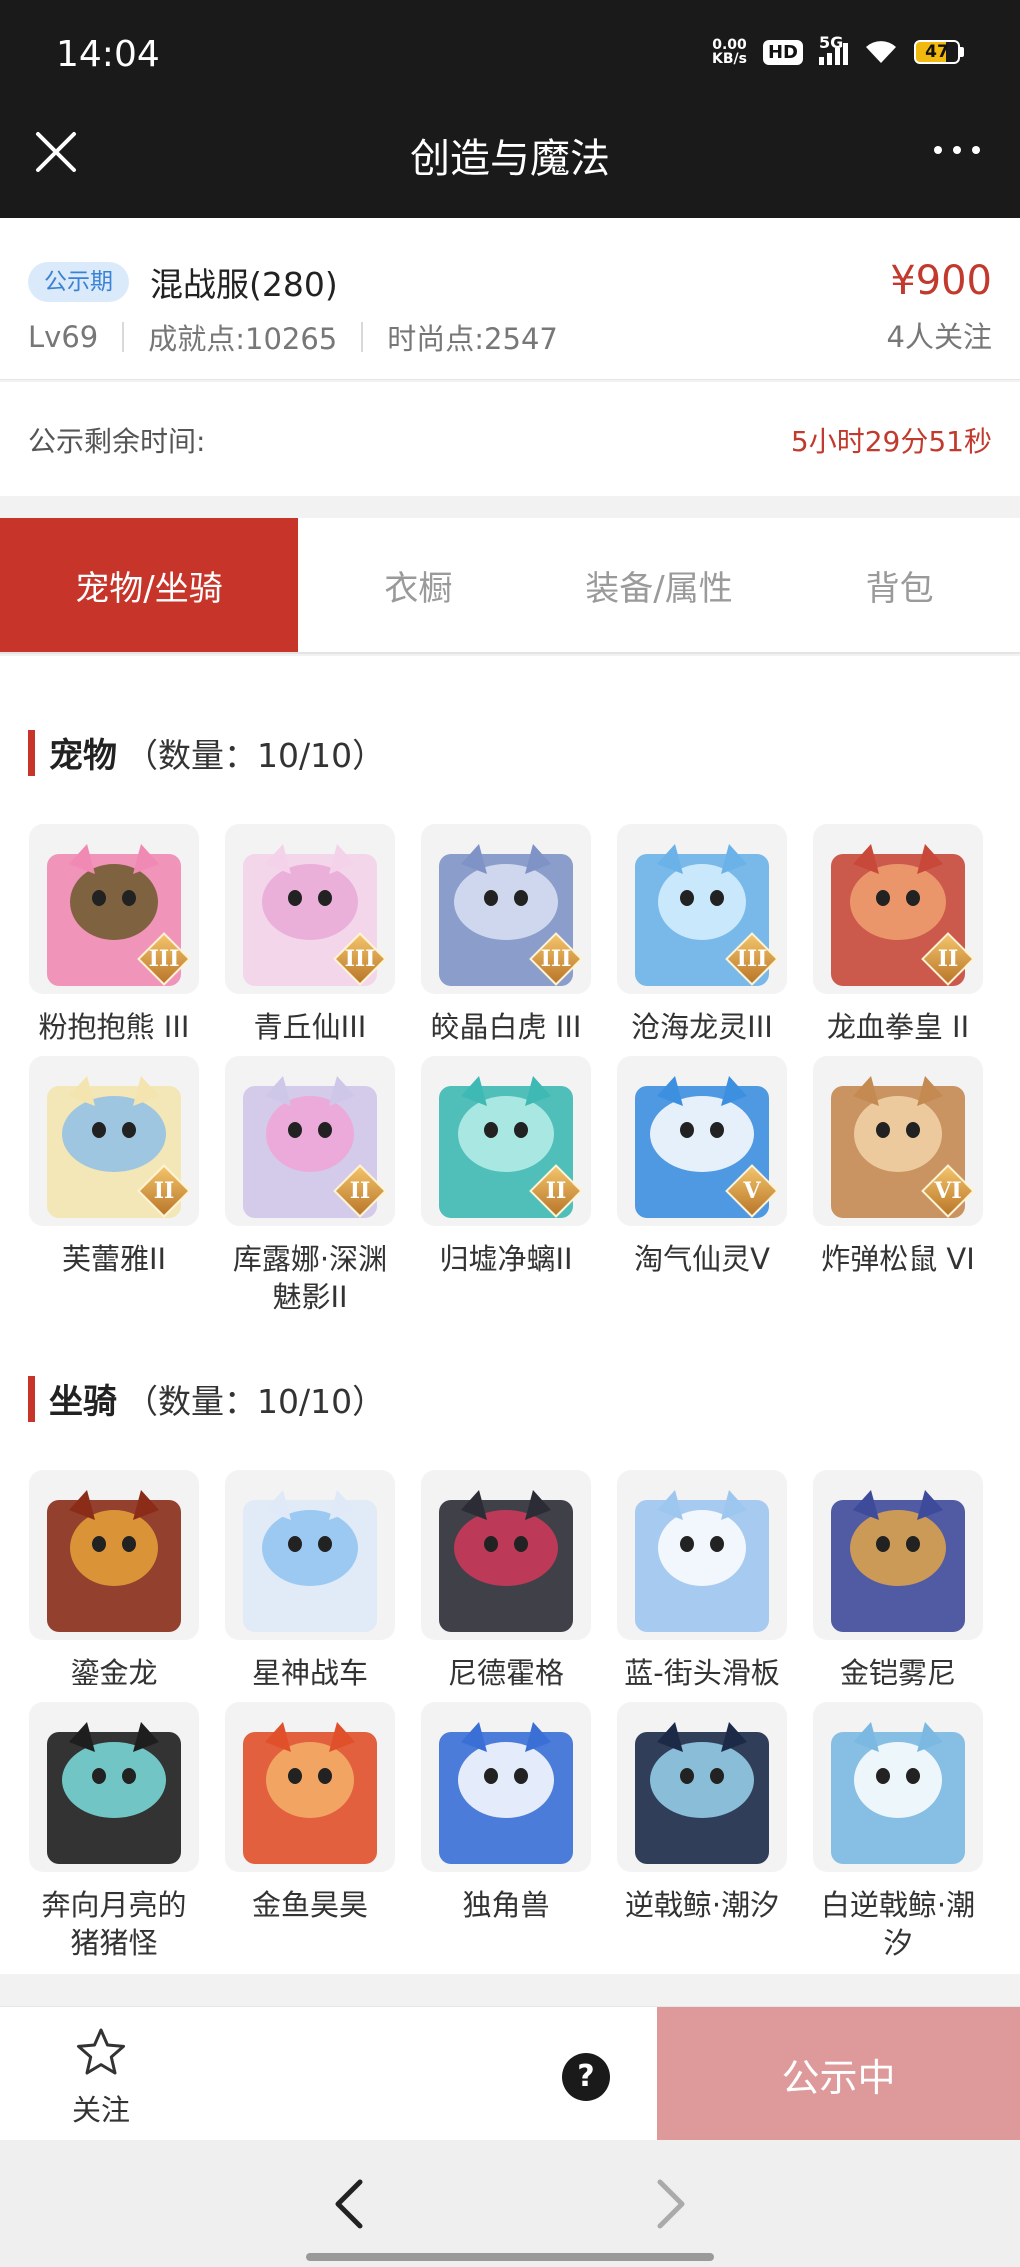  I want to click on mount-item: 奔向月亮的猪猪怪, so click(114, 1832).